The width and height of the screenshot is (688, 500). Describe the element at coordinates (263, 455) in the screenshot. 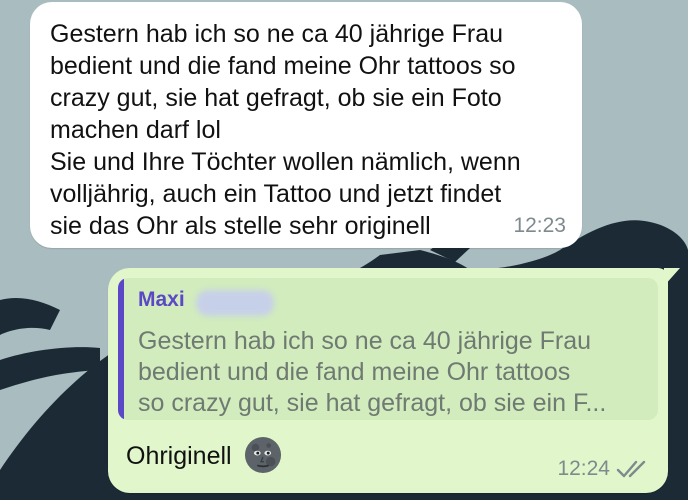

I see `new-moon-face-icon` at that location.